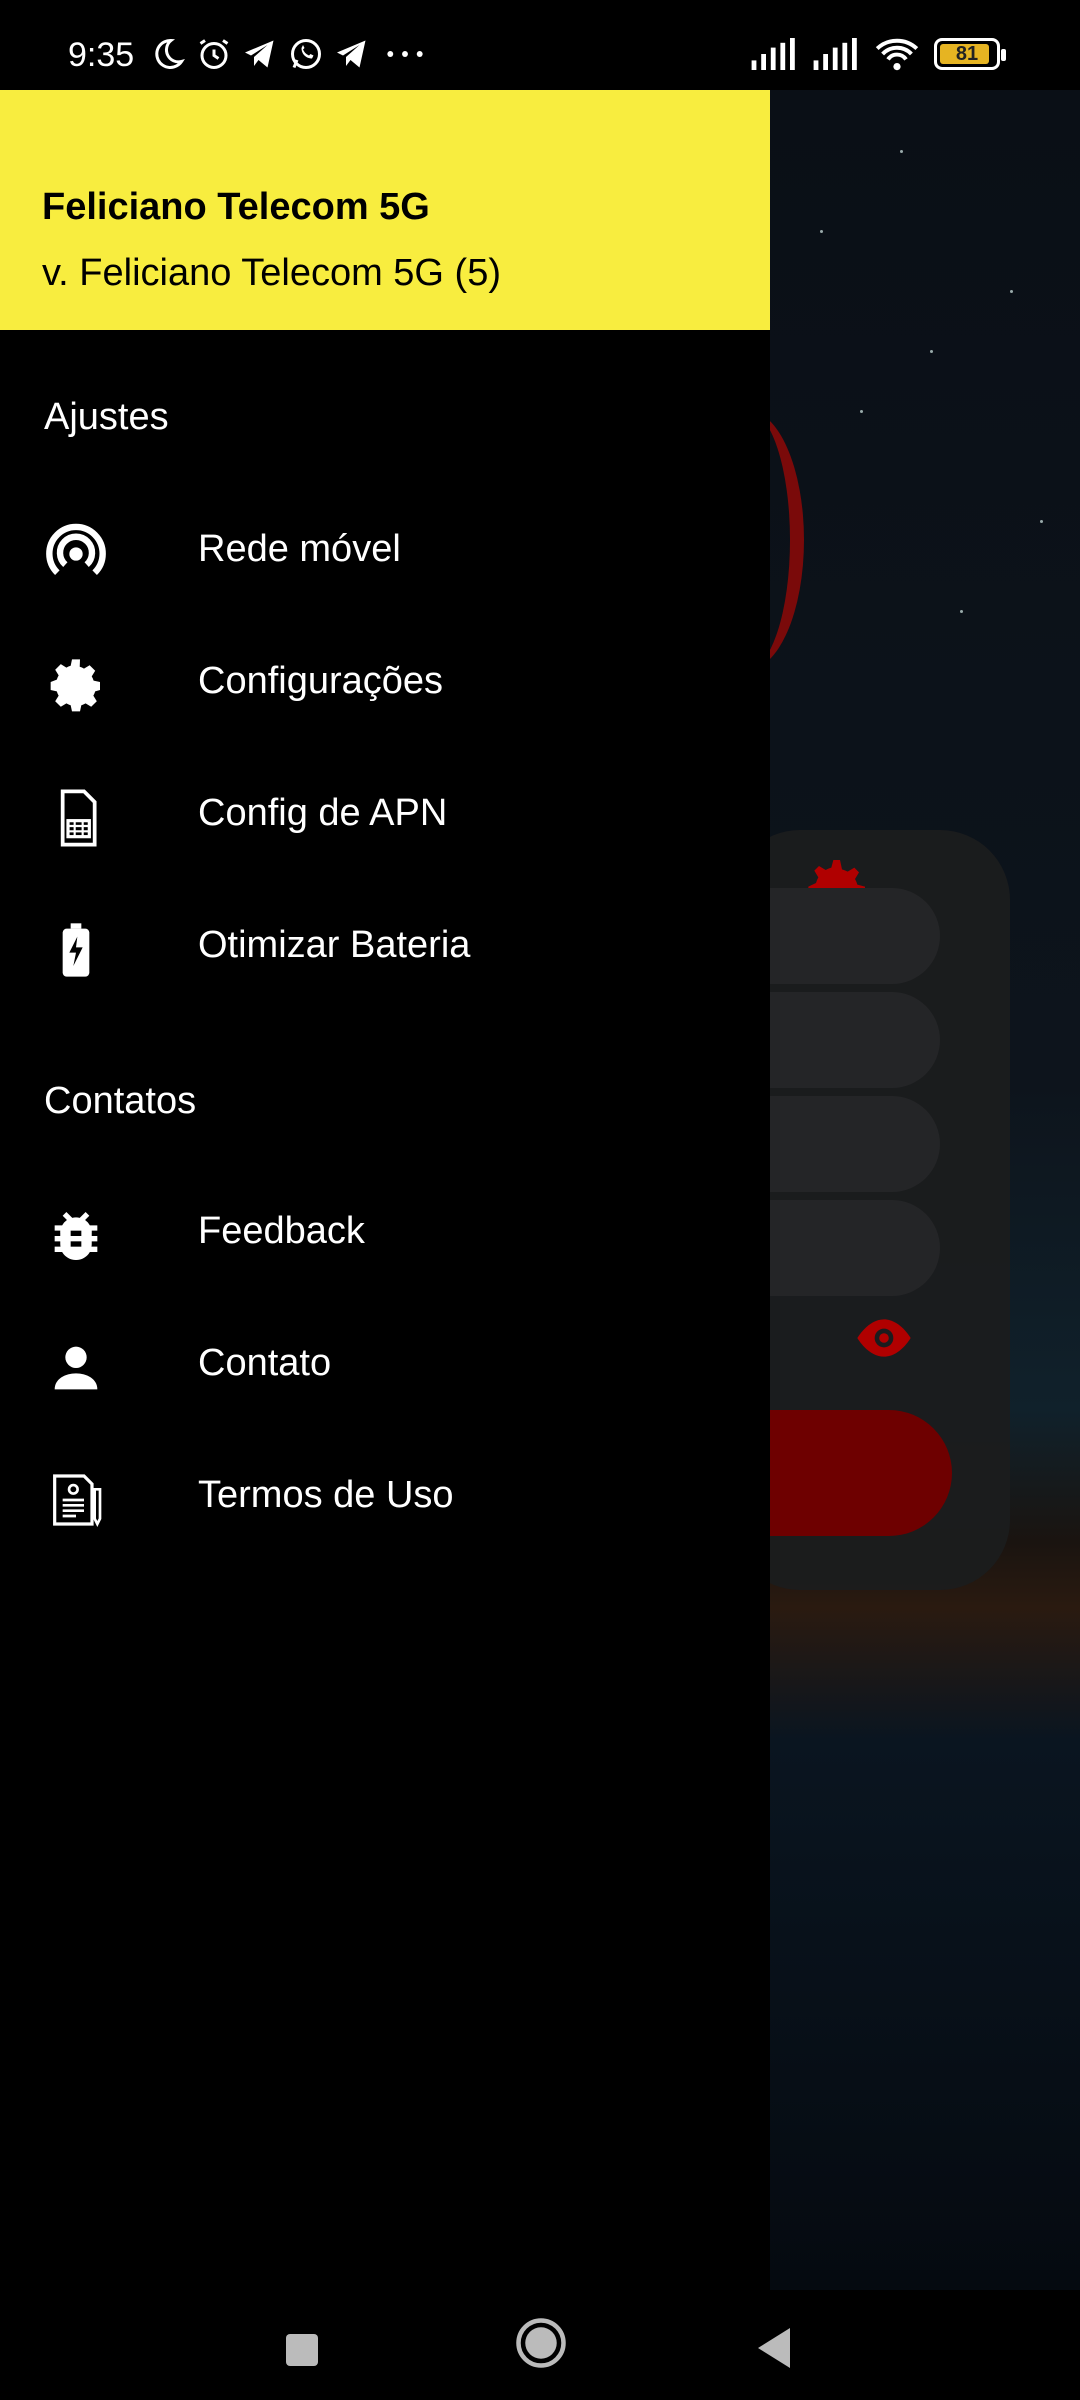  Describe the element at coordinates (77, 1500) in the screenshot. I see `document-icon` at that location.